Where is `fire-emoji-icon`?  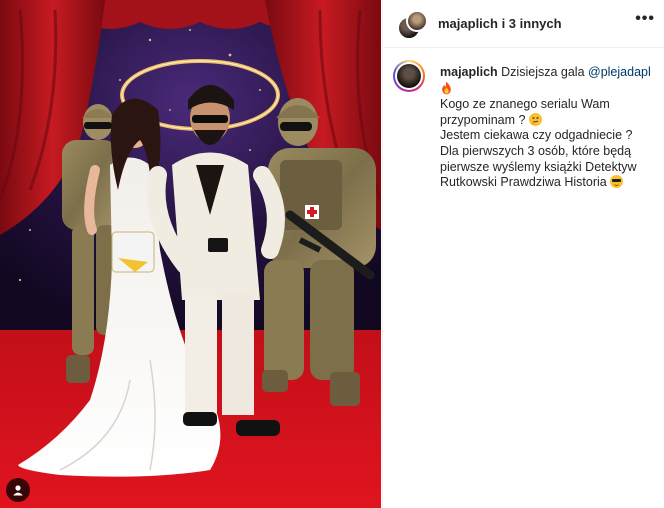 fire-emoji-icon is located at coordinates (446, 87).